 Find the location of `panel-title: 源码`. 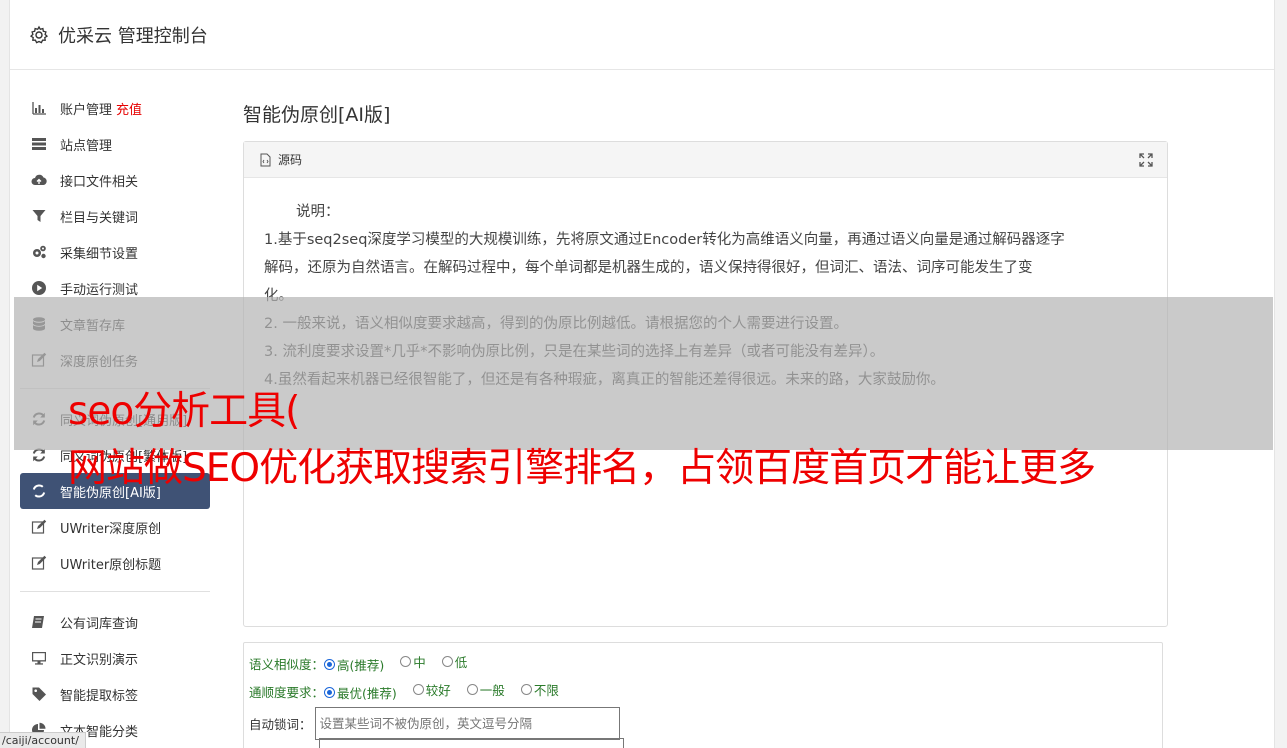

panel-title: 源码 is located at coordinates (290, 160).